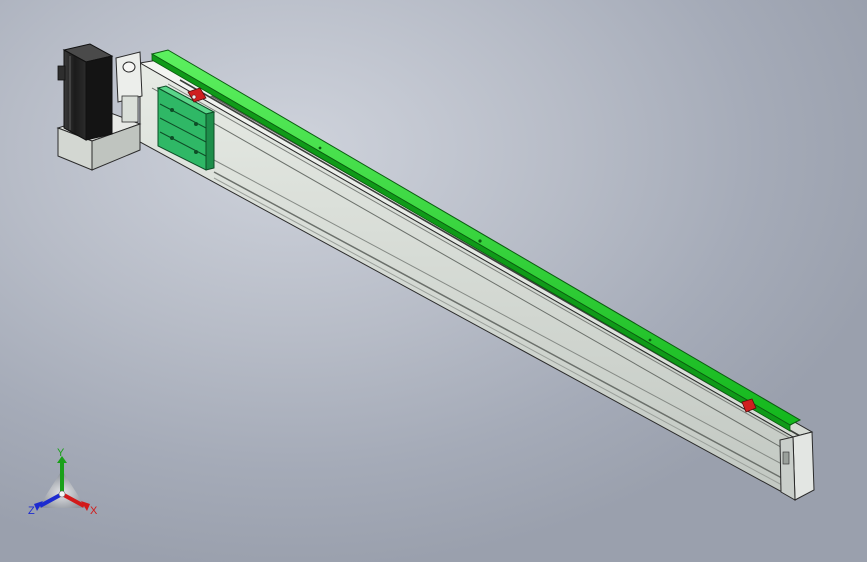  Describe the element at coordinates (129, 67) in the screenshot. I see `coupling-bore` at that location.